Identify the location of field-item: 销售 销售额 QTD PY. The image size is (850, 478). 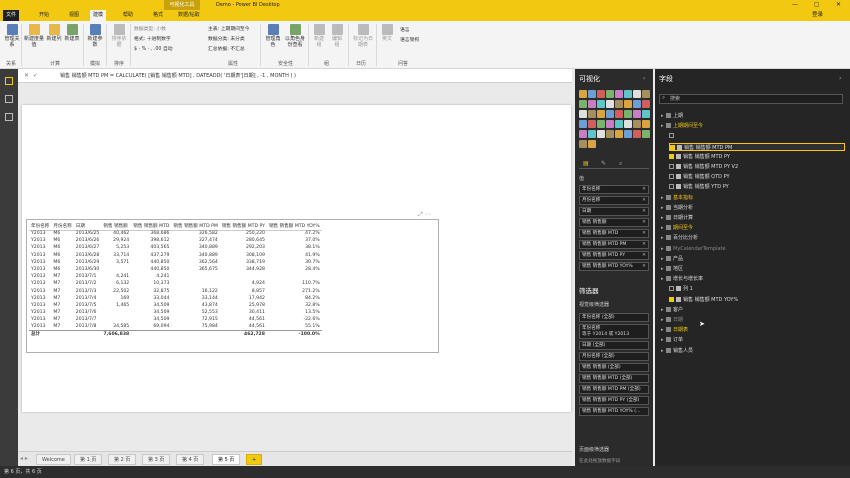
(699, 177).